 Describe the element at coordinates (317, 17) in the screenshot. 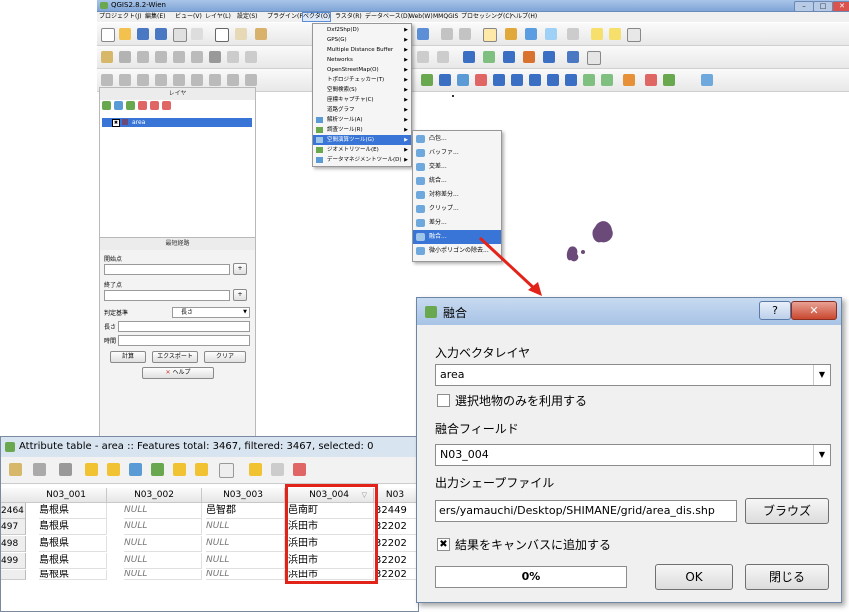

I see `menu-vector: ベクタ(O)` at that location.